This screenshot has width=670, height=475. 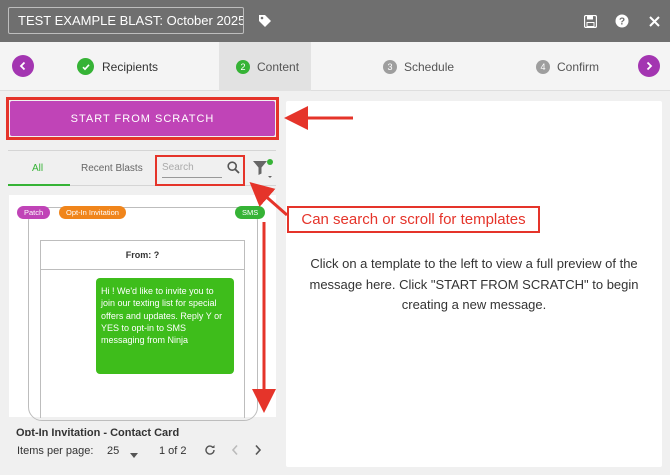 I want to click on items-per-page-label: Items per page:, so click(x=55, y=451).